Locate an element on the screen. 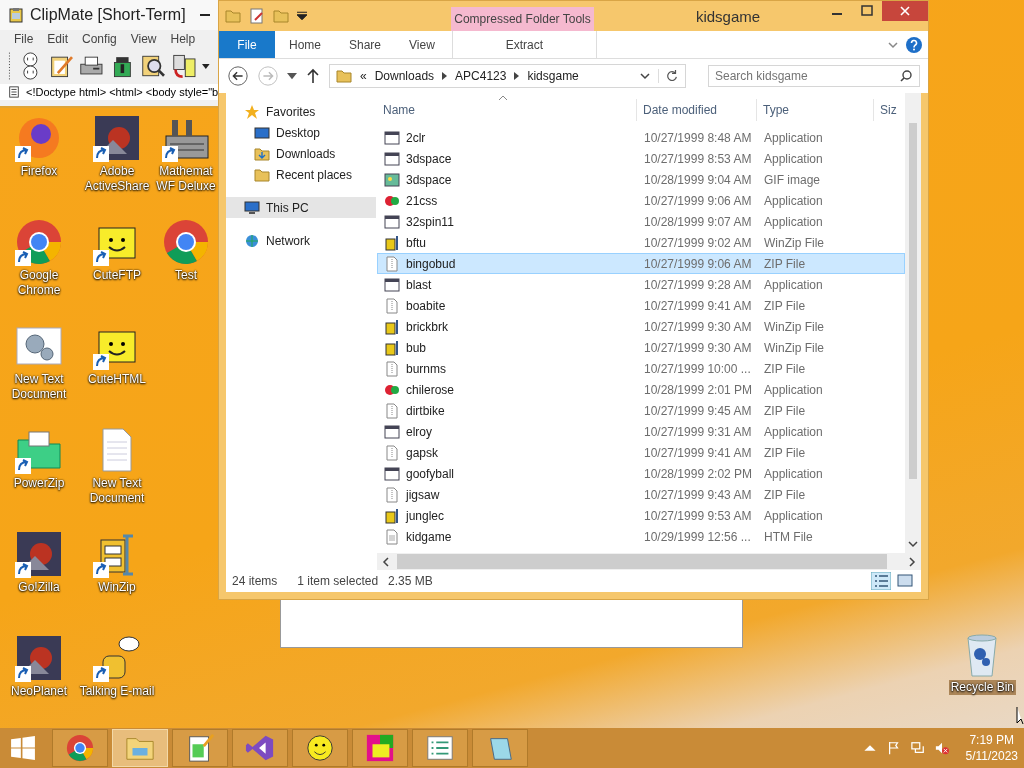 This screenshot has width=1024, height=768. type-cell-text: ZIP File is located at coordinates (785, 368).